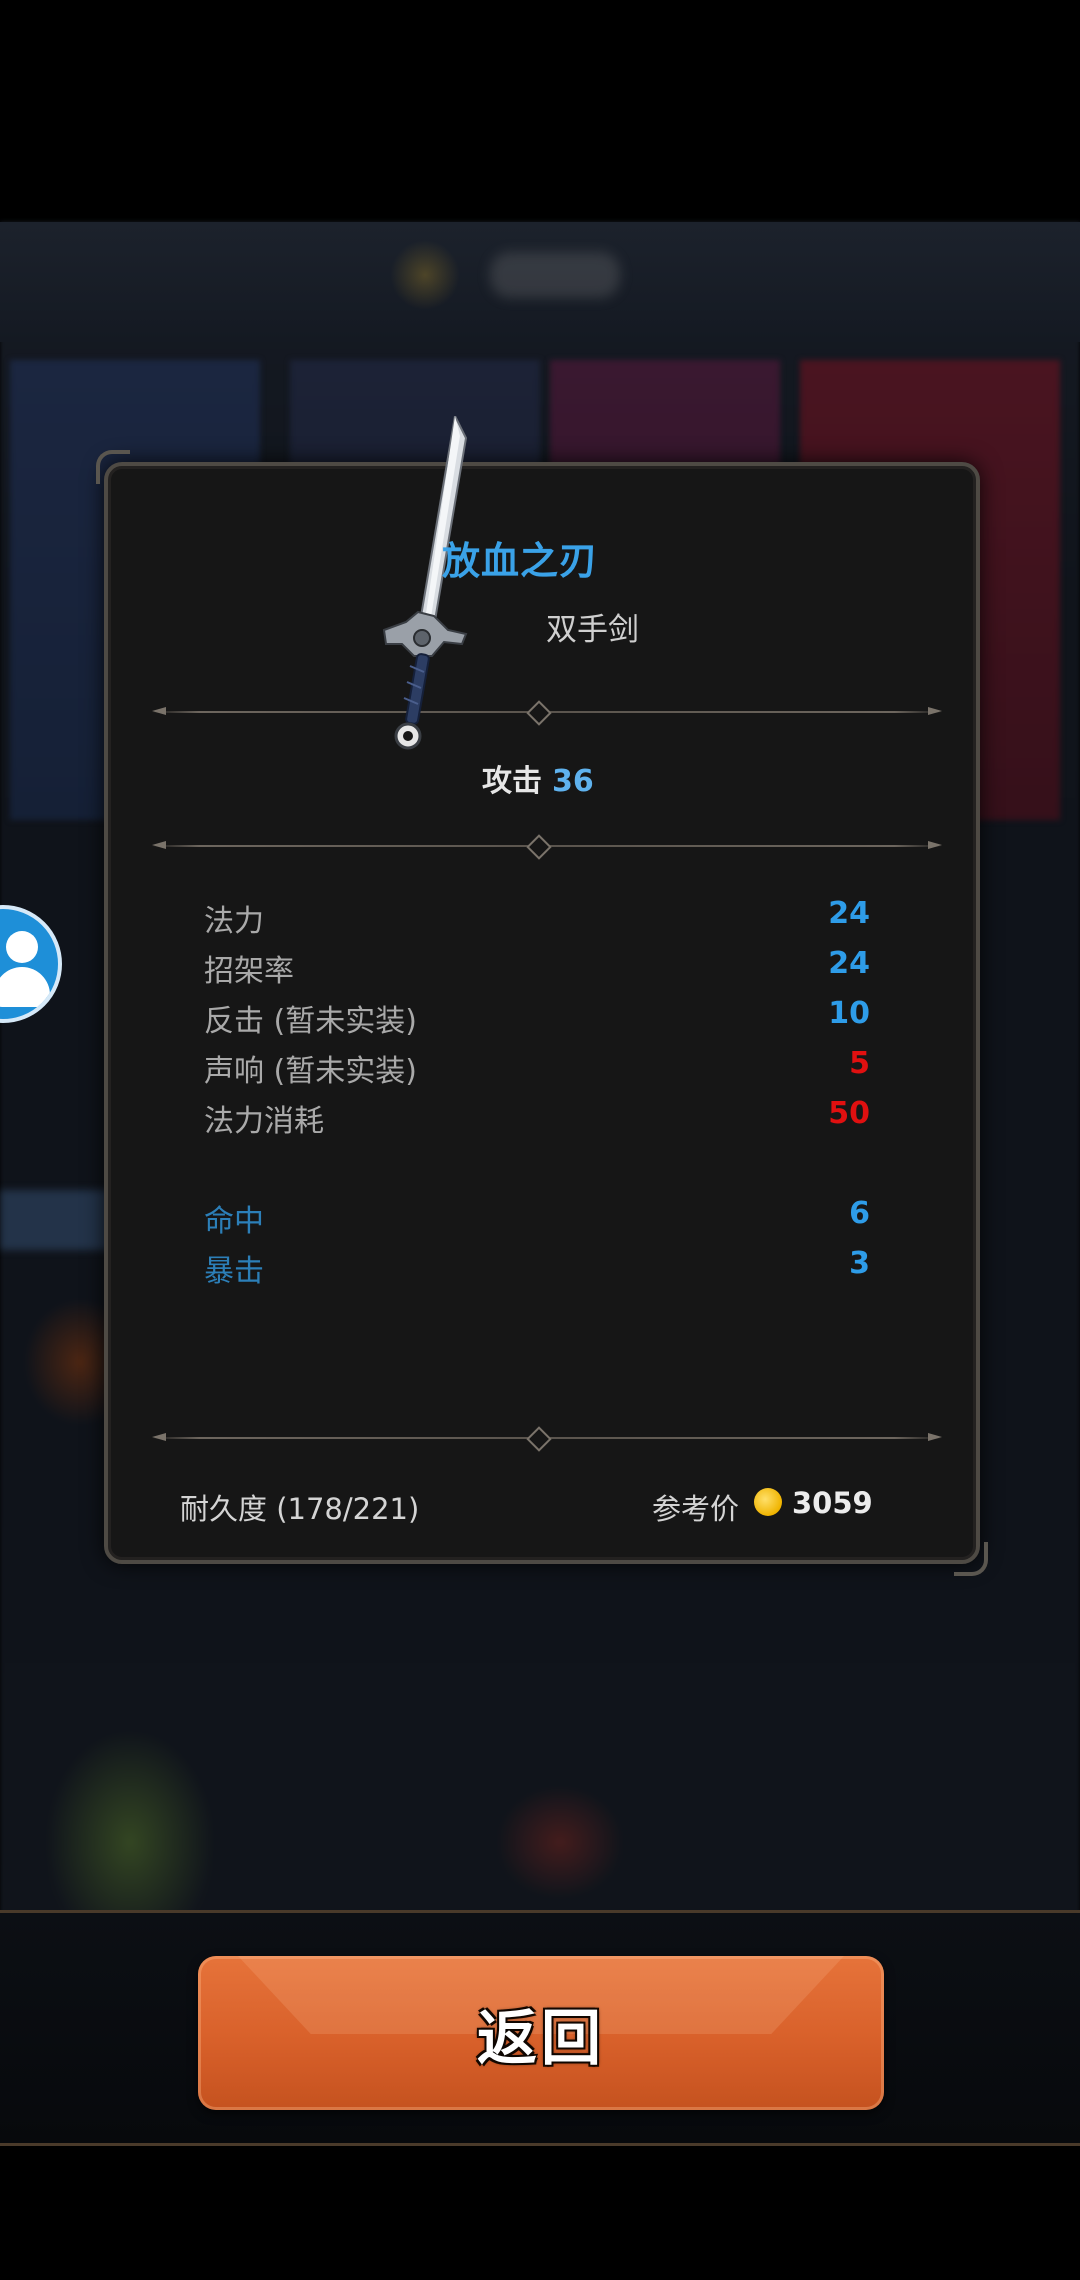 The image size is (1080, 2280). What do you see at coordinates (541, 2038) in the screenshot?
I see `back-button-label: 返回` at bounding box center [541, 2038].